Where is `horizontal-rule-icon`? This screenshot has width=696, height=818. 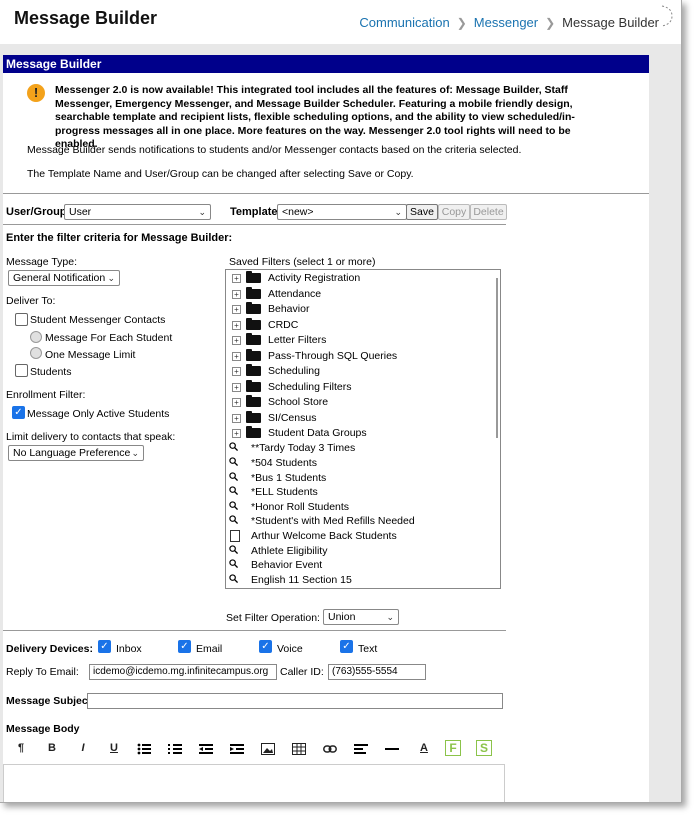 horizontal-rule-icon is located at coordinates (392, 749).